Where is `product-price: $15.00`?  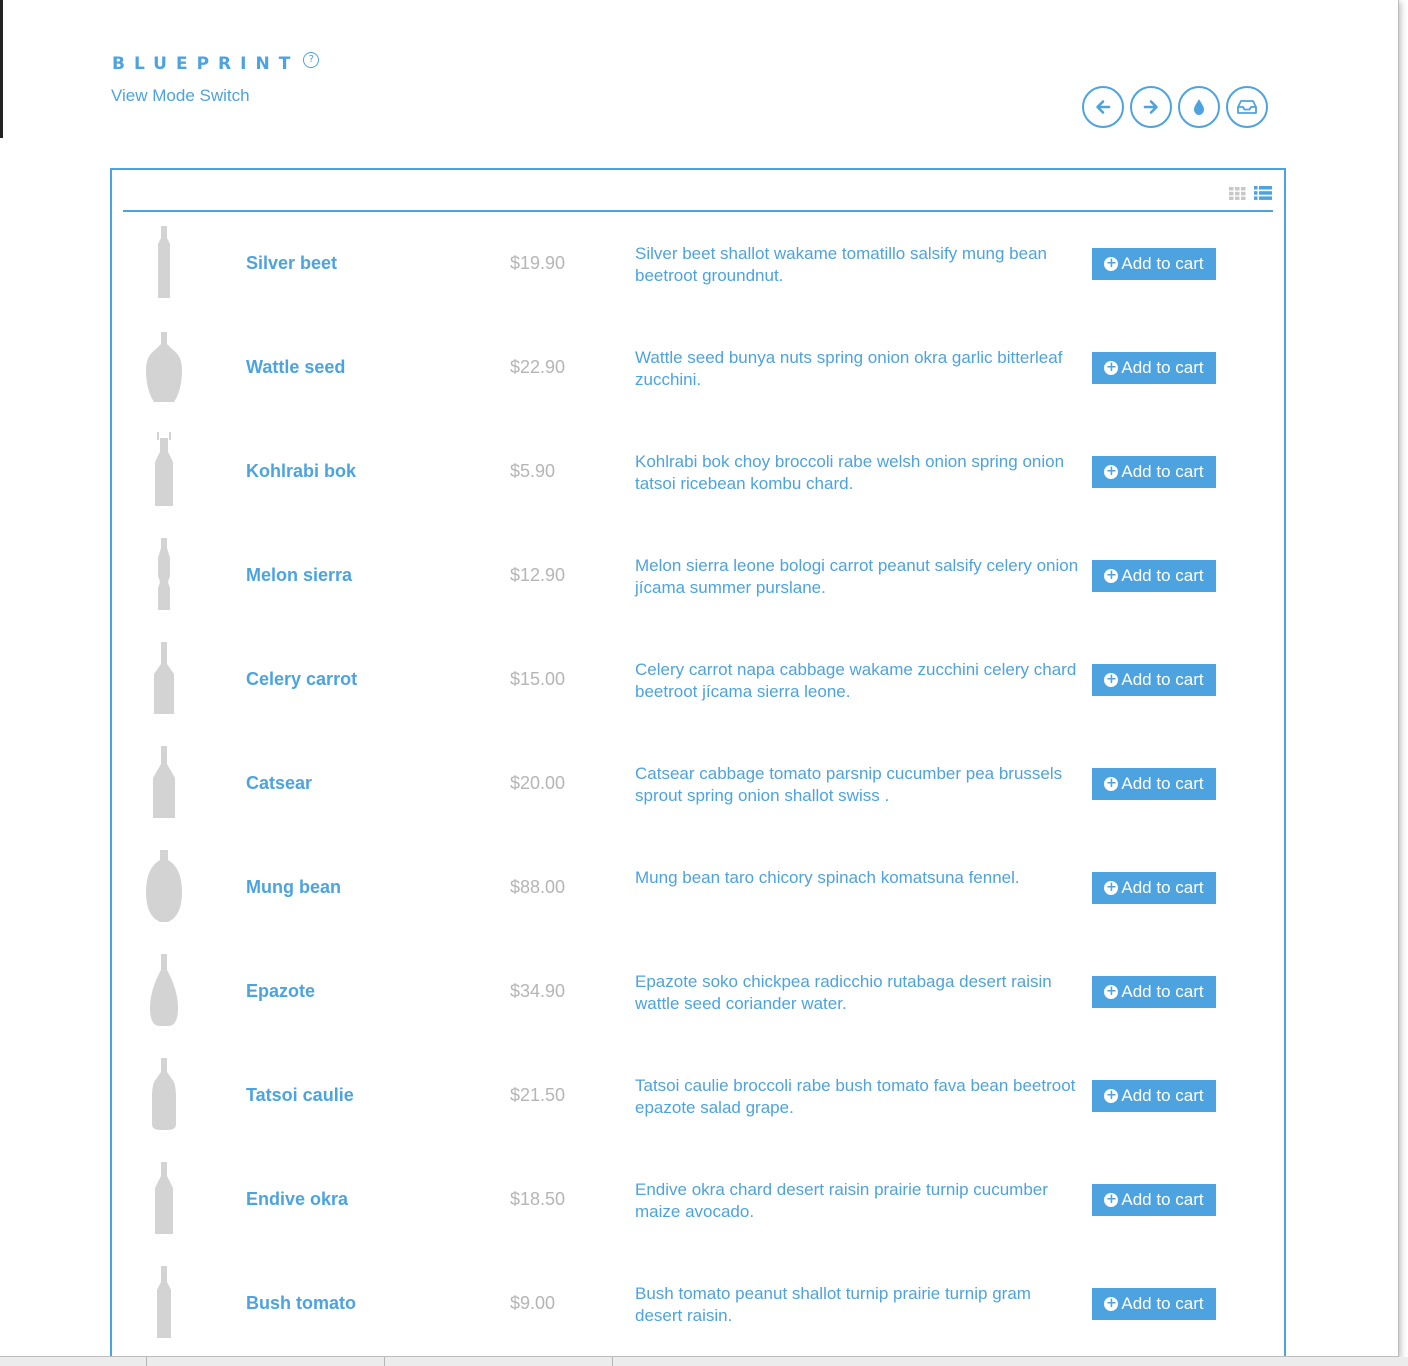 product-price: $15.00 is located at coordinates (538, 679).